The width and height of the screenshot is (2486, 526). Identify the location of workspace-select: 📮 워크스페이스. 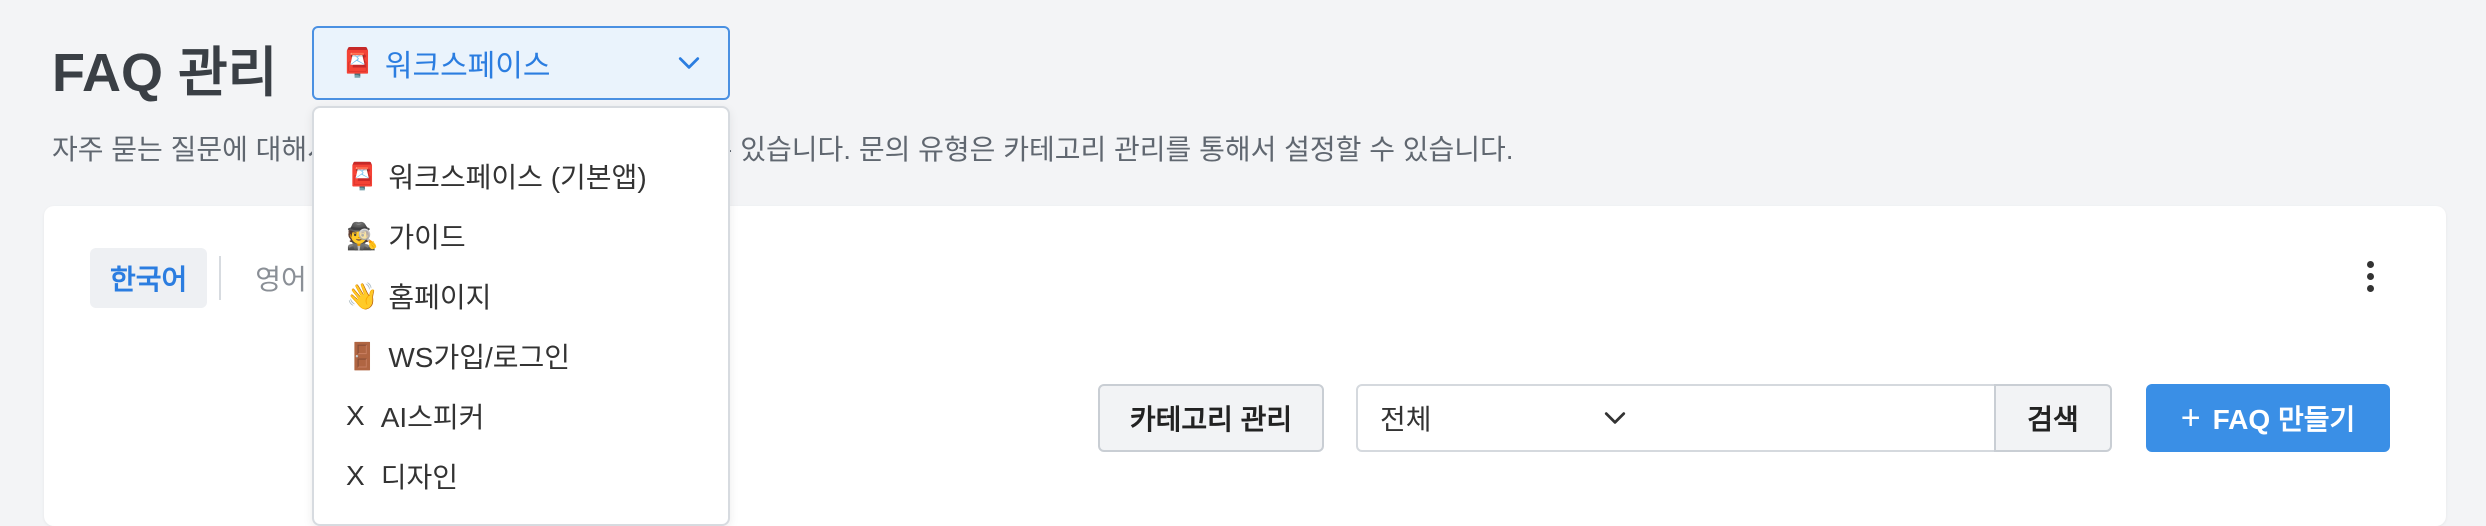
(521, 63).